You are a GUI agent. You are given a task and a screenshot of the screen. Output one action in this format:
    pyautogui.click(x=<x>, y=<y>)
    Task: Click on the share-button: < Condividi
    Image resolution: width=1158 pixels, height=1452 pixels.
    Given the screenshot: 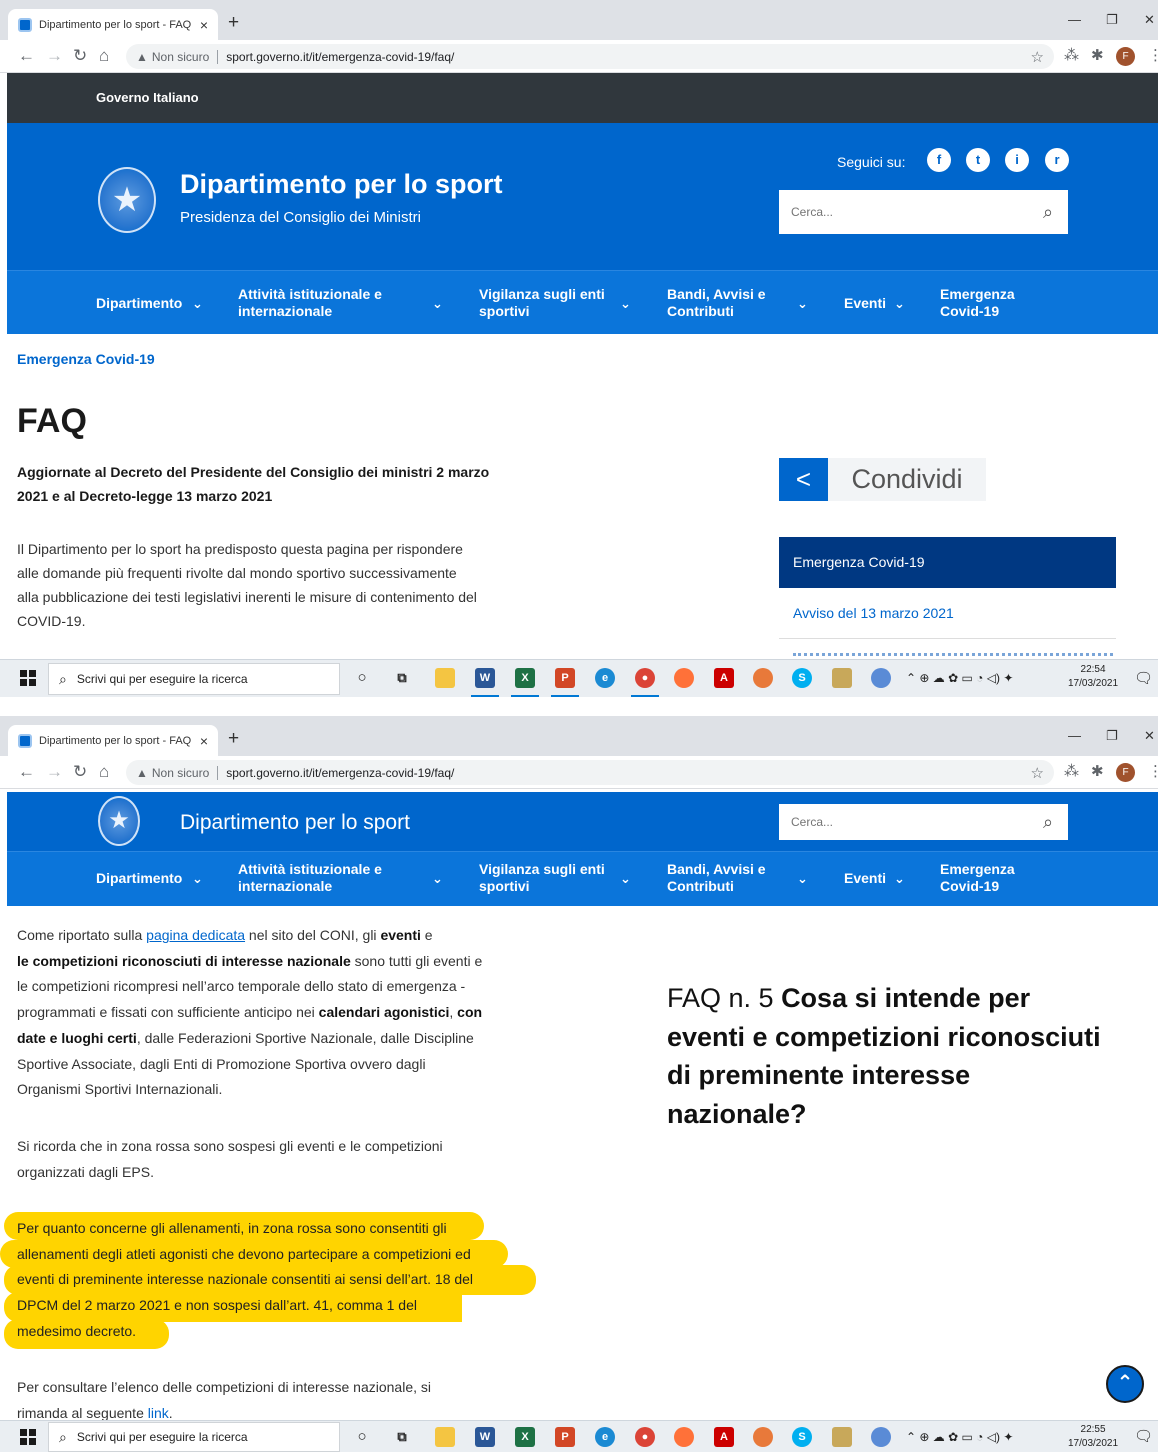 What is the action you would take?
    pyautogui.click(x=882, y=479)
    